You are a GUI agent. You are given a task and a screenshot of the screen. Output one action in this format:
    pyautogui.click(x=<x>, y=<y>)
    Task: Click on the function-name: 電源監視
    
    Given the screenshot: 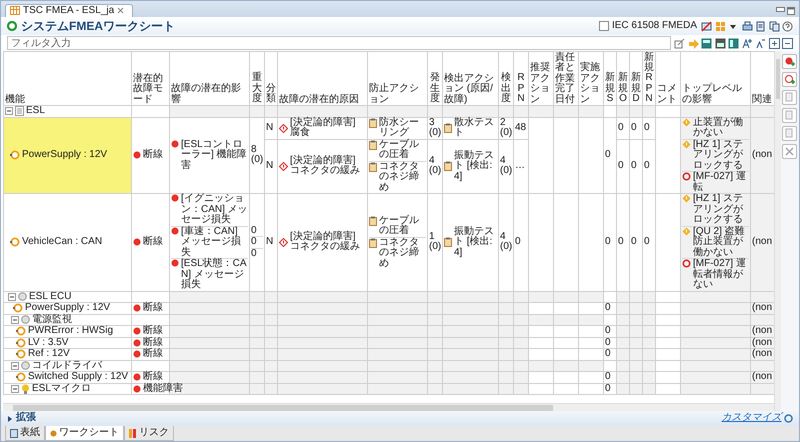 What is the action you would take?
    pyautogui.click(x=52, y=319)
    